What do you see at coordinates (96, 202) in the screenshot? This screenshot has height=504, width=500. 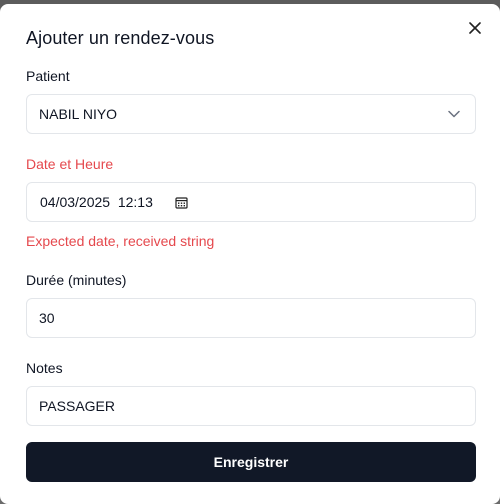 I see `datetime-input-value: 04/03/2025 12:13` at bounding box center [96, 202].